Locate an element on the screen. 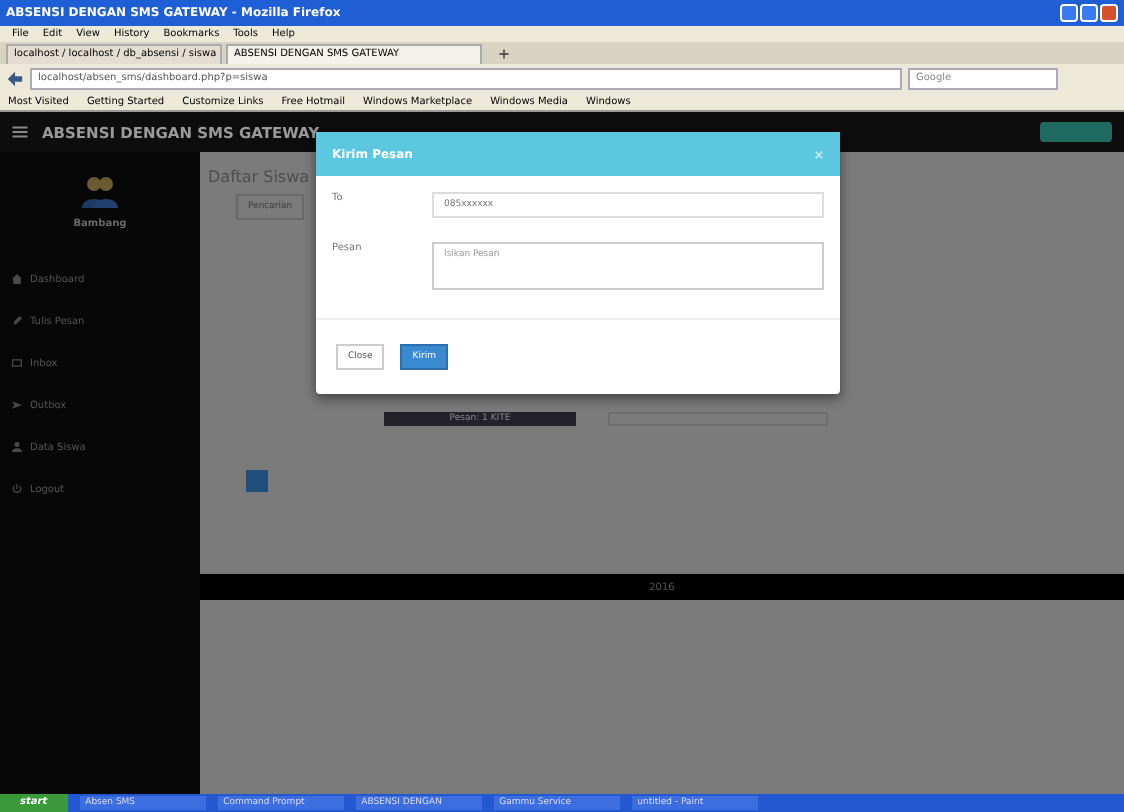 This screenshot has height=812, width=1124. arrow-icon is located at coordinates (17, 405).